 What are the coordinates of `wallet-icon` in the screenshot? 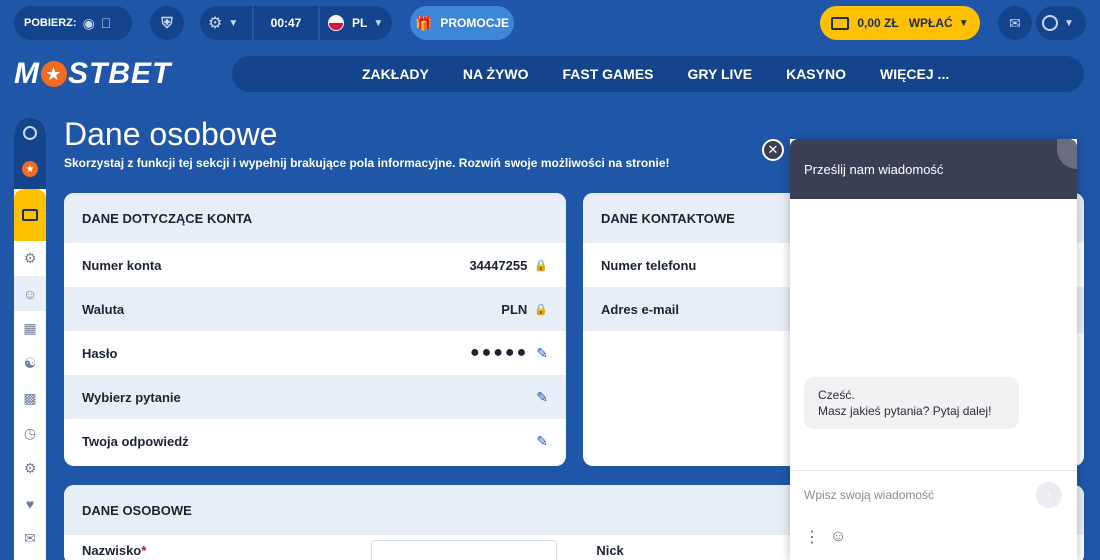 It's located at (840, 23).